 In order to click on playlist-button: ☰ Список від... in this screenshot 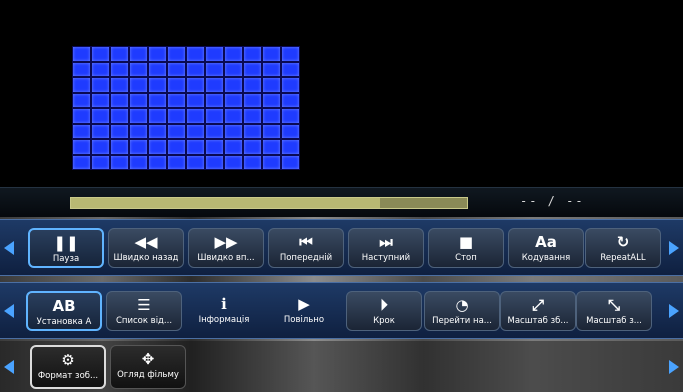, I will do `click(144, 311)`.